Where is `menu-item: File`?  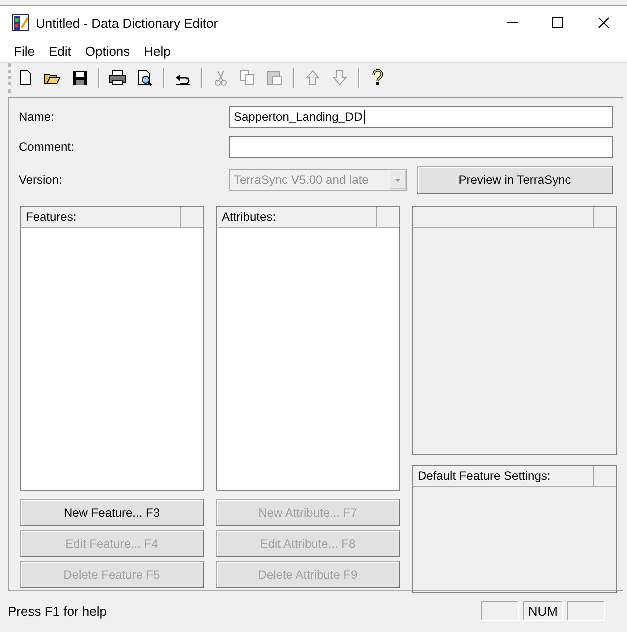
menu-item: File is located at coordinates (24, 51).